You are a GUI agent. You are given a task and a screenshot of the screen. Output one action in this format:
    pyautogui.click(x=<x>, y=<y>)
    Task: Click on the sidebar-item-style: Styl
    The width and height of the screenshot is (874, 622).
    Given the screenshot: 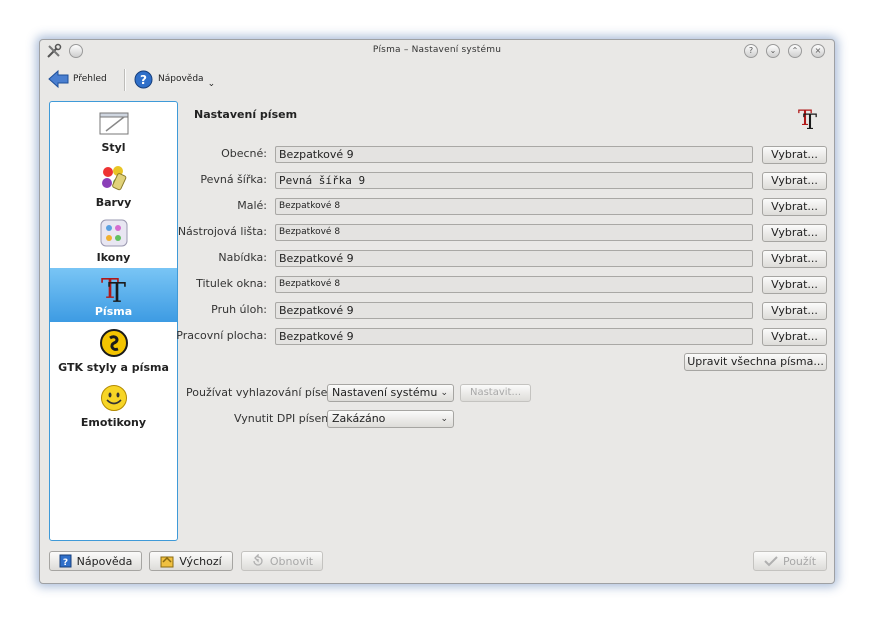 What is the action you would take?
    pyautogui.click(x=113, y=131)
    